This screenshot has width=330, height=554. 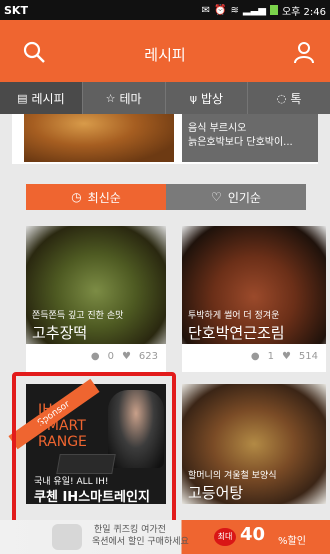 I want to click on tab-theme: ☆ 테마, so click(x=124, y=98).